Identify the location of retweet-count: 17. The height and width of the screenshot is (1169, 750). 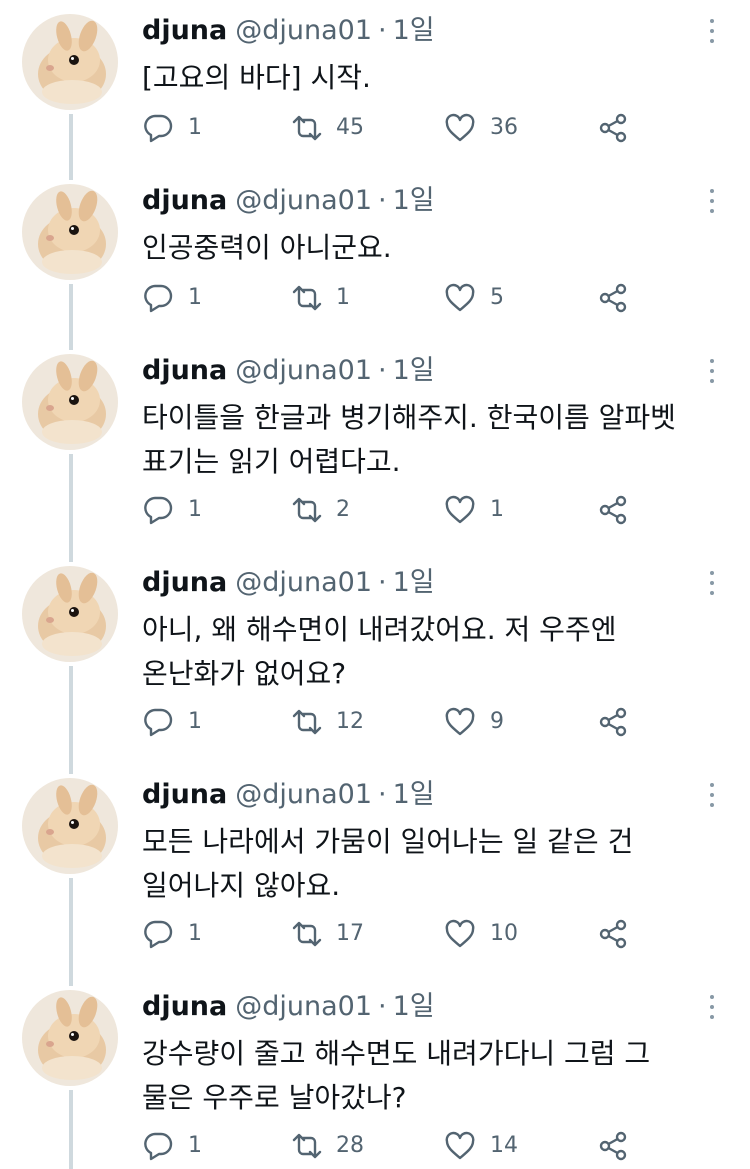
(350, 933).